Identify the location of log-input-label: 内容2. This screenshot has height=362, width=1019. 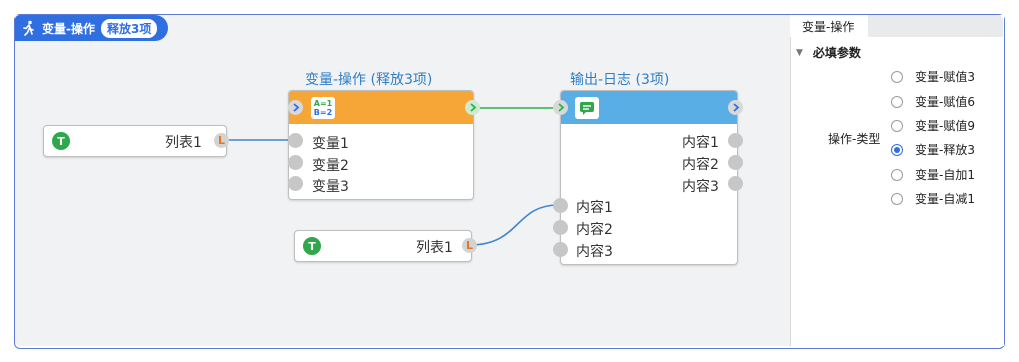
(594, 230).